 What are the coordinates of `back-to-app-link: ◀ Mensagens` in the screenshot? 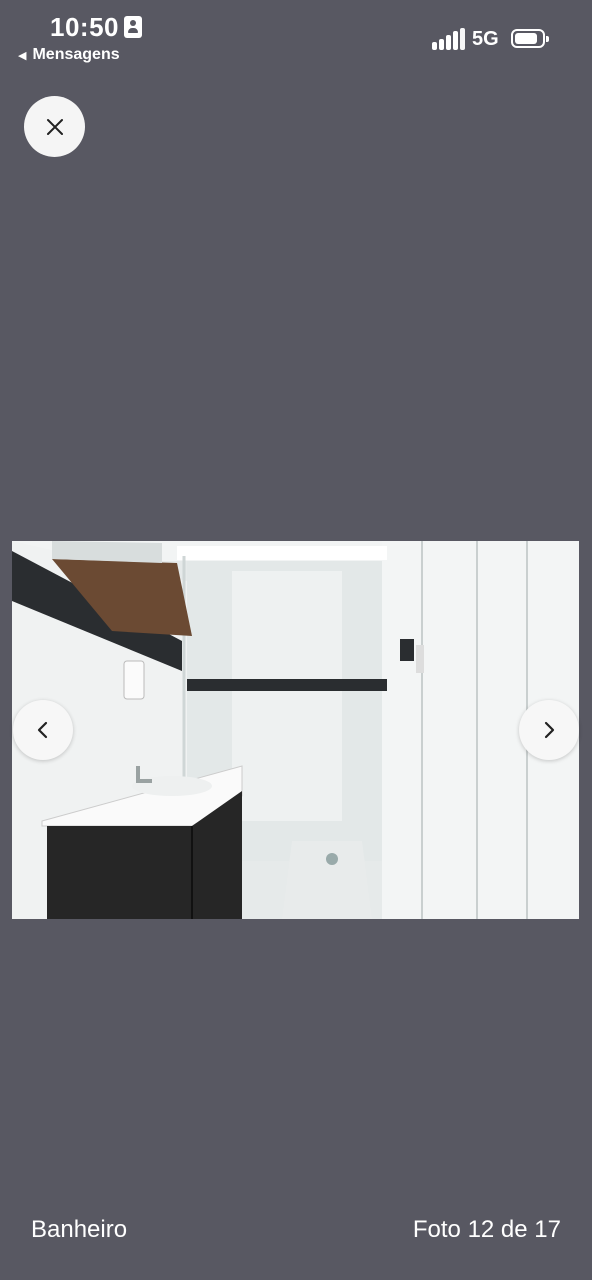 It's located at (69, 55).